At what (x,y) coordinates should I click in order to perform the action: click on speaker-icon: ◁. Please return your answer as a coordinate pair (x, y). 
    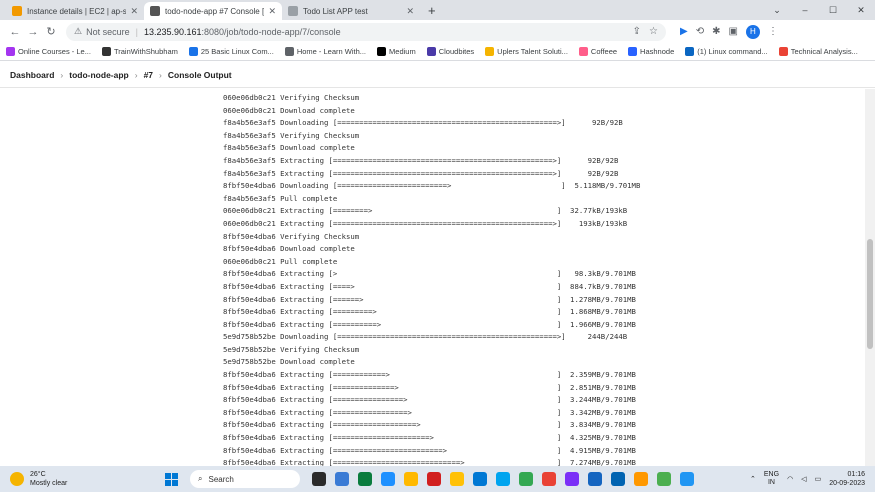
    Looking at the image, I should click on (803, 479).